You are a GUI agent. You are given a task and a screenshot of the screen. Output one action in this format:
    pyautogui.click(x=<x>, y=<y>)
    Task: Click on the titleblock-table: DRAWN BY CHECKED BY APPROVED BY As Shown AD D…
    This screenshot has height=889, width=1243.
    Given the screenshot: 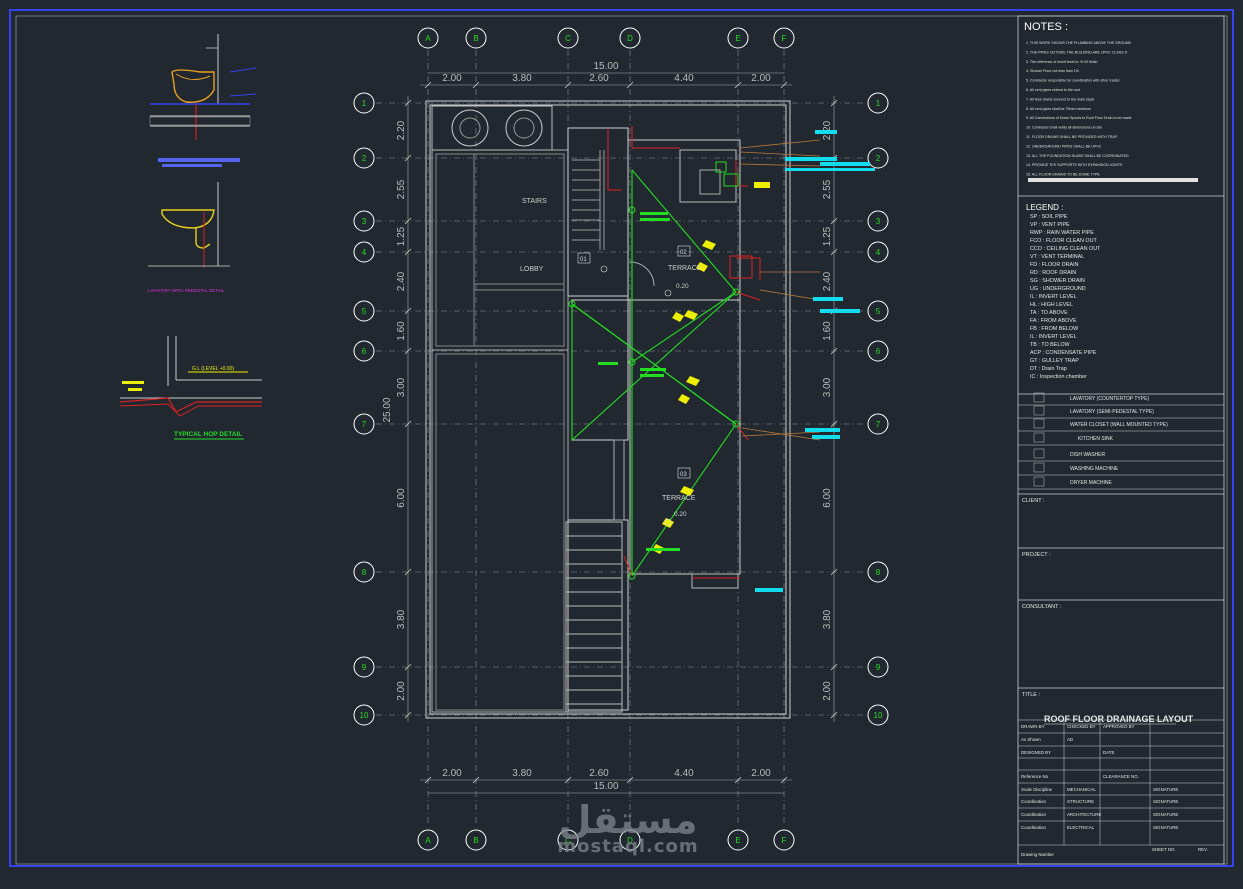 What is the action you would take?
    pyautogui.click(x=1121, y=788)
    